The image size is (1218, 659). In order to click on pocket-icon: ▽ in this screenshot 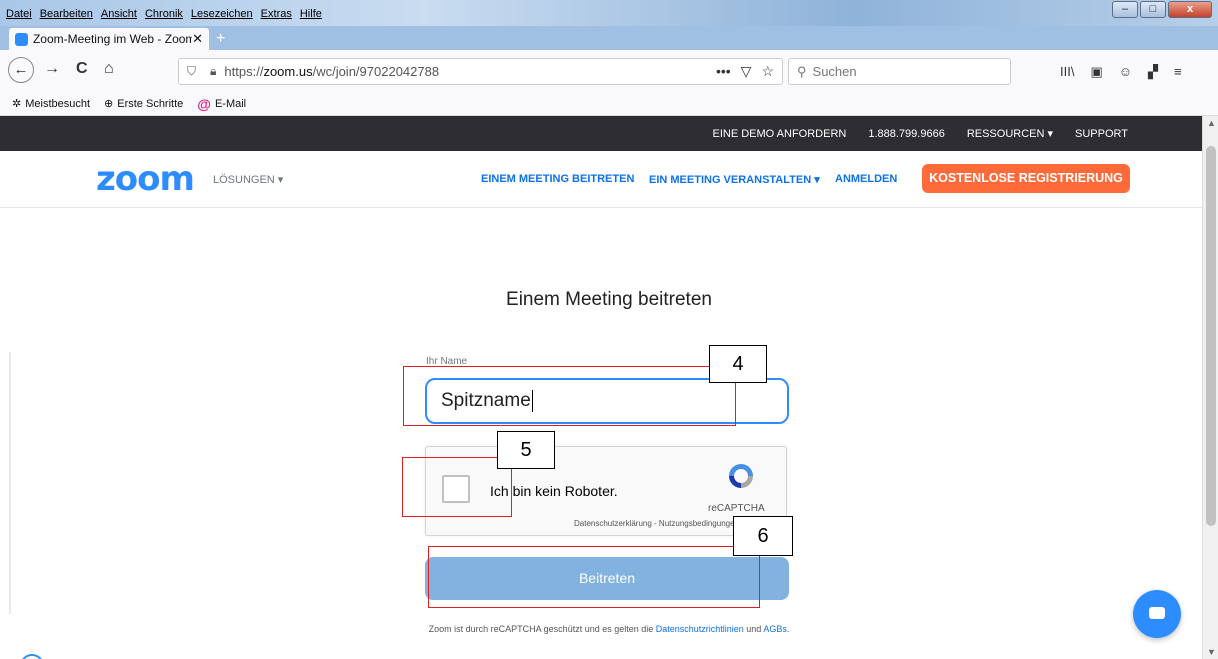, I will do `click(746, 71)`.